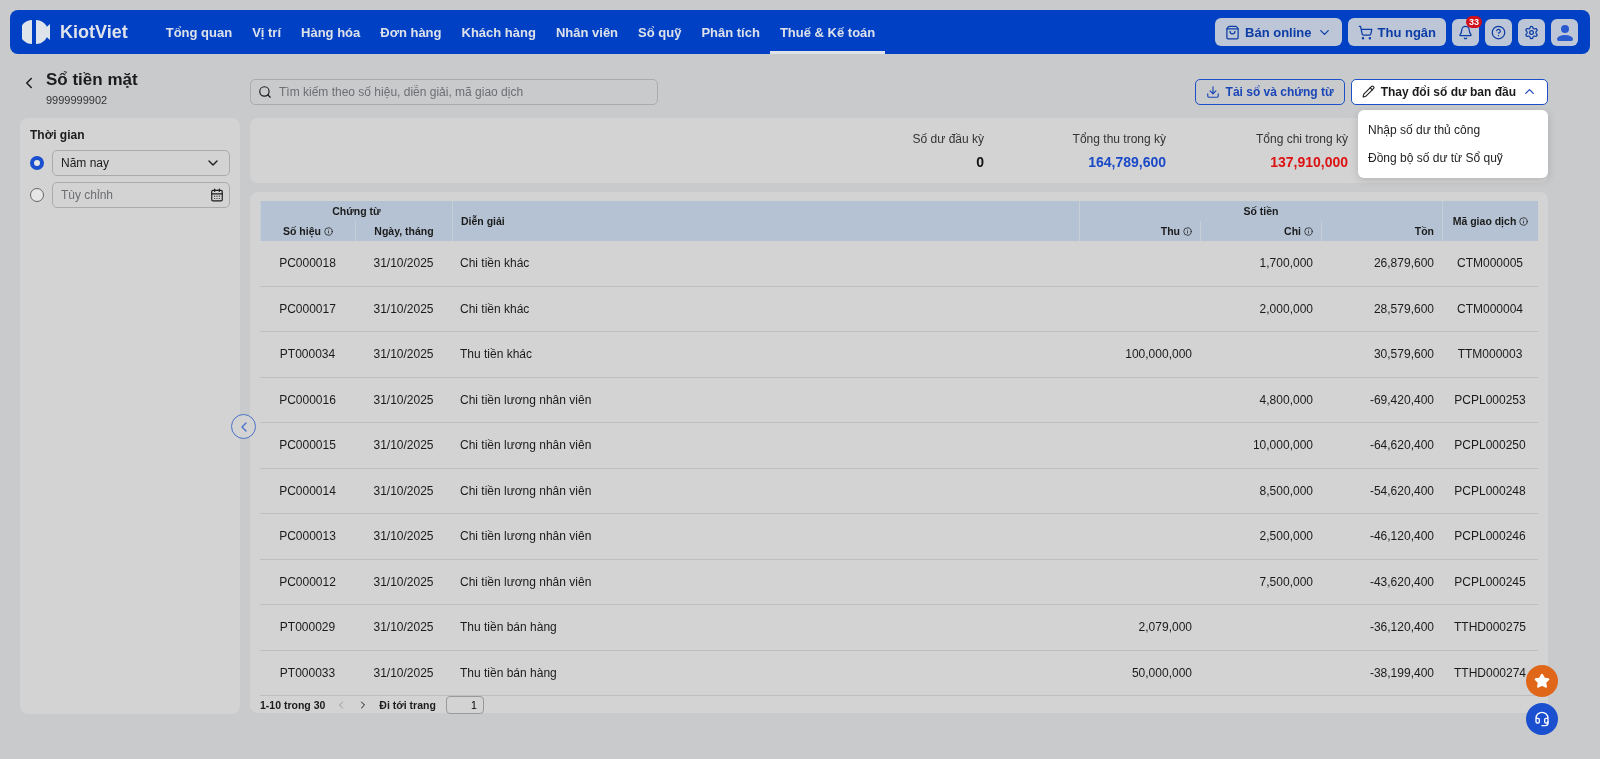 The width and height of the screenshot is (1600, 759). I want to click on download-icon, so click(1212, 91).